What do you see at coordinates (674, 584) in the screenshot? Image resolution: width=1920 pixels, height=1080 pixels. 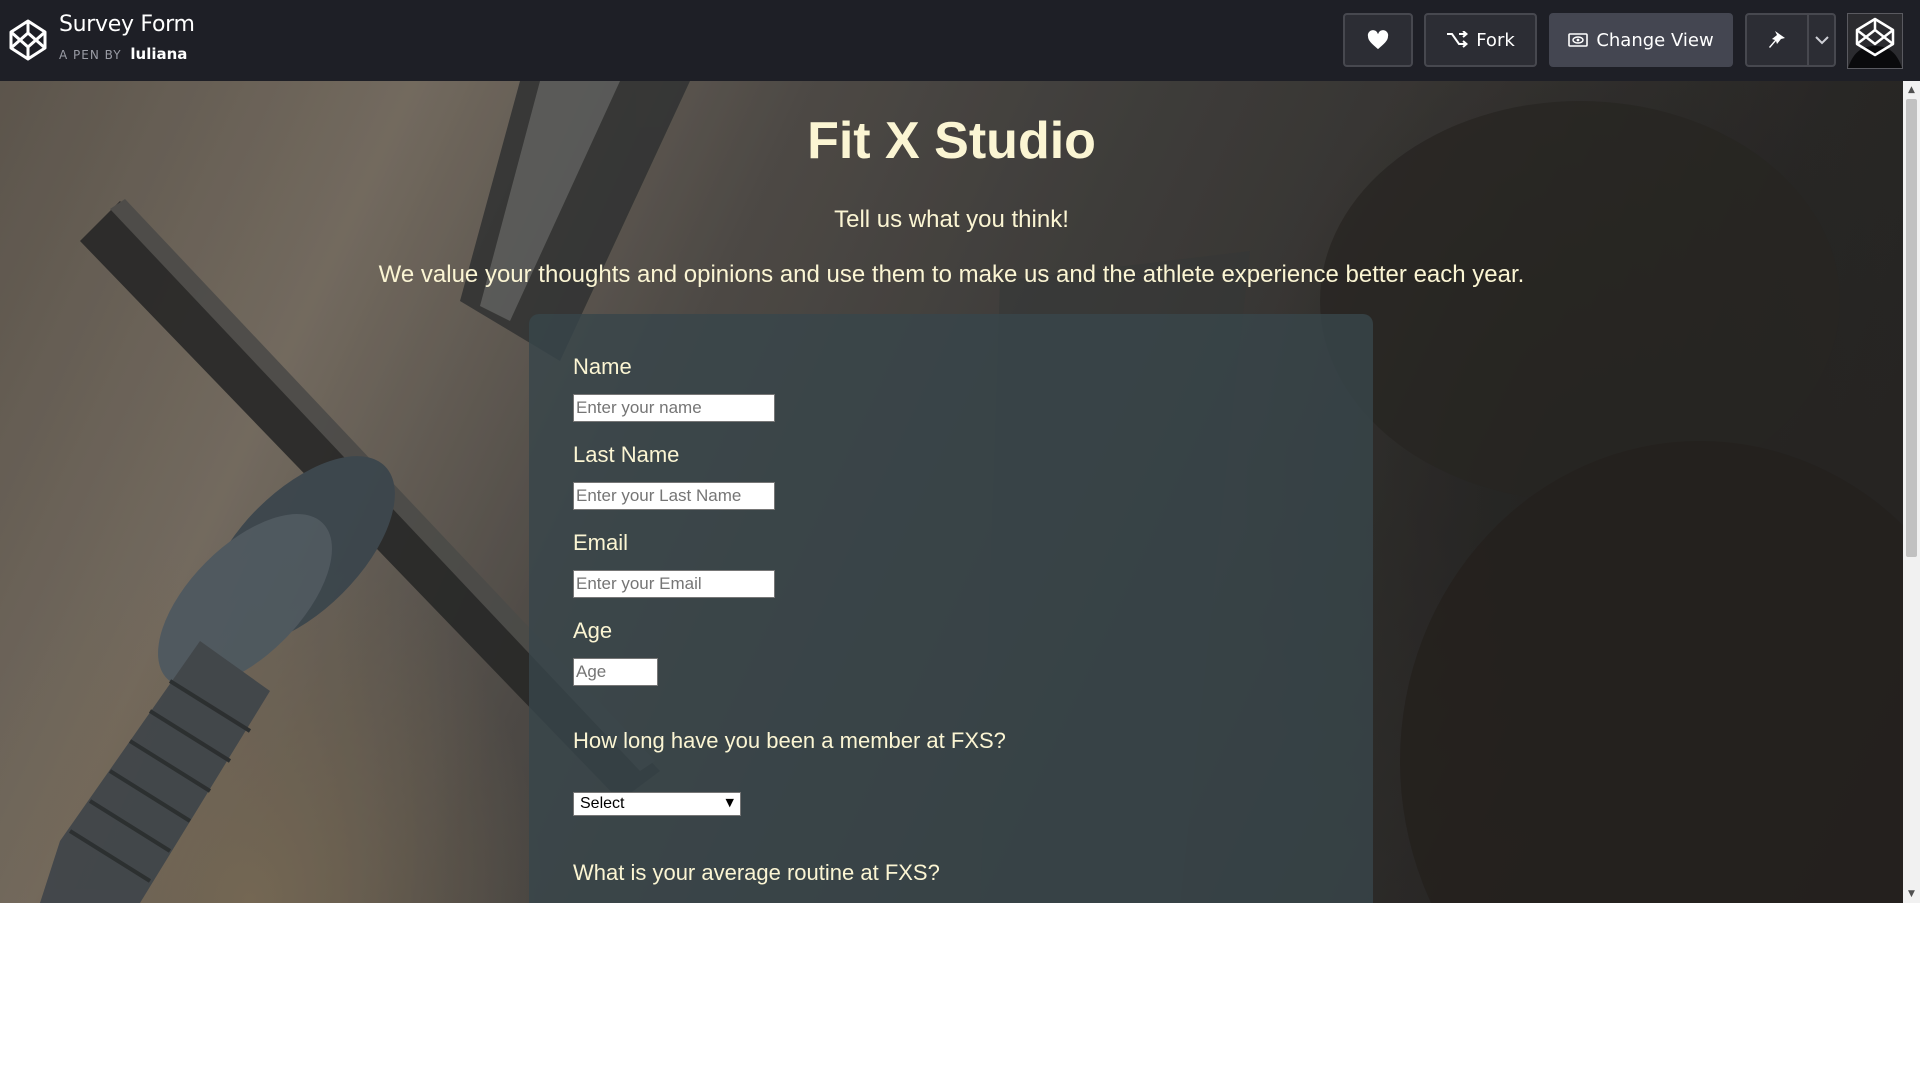 I see `email-input` at bounding box center [674, 584].